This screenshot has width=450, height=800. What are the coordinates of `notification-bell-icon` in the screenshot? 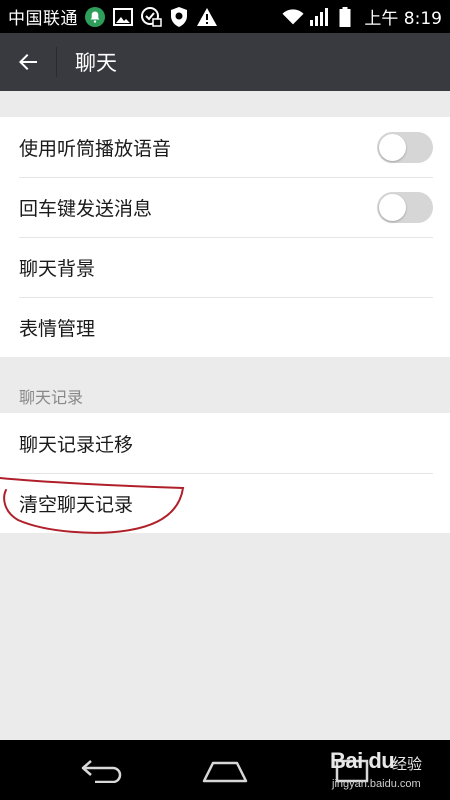 It's located at (95, 17).